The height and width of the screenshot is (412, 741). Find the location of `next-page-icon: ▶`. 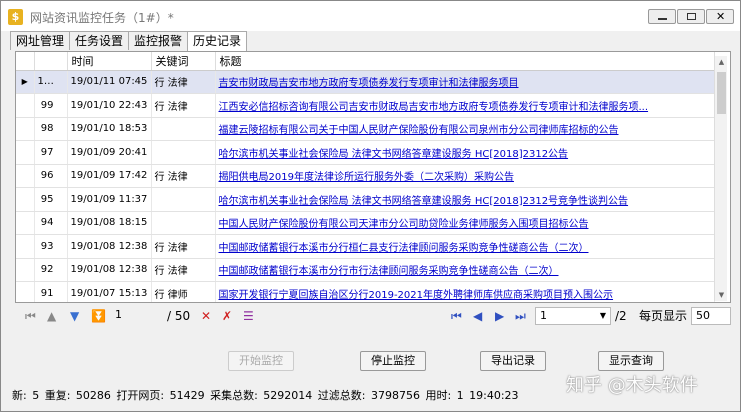

next-page-icon: ▶ is located at coordinates (499, 316).